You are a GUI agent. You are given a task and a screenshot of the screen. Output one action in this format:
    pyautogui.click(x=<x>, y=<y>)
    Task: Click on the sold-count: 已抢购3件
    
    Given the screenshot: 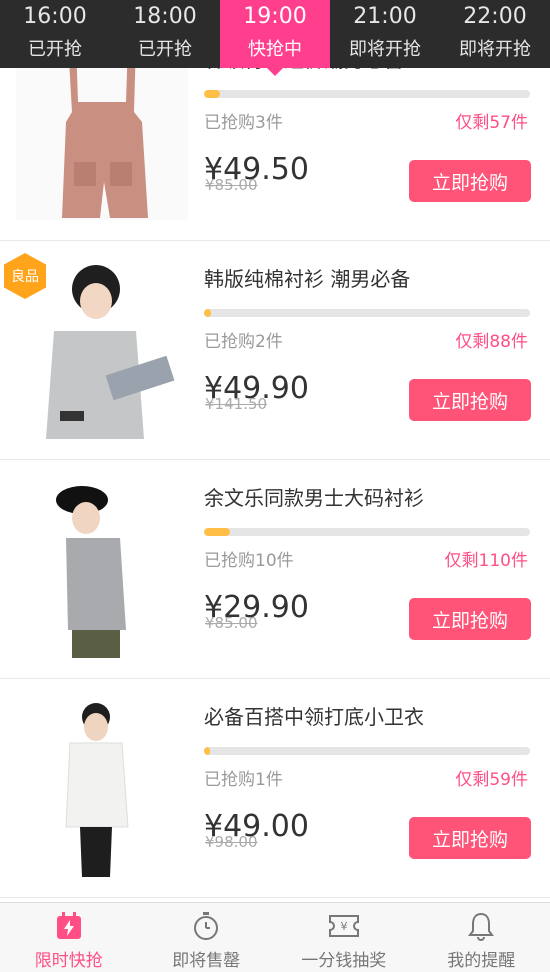 What is the action you would take?
    pyautogui.click(x=243, y=120)
    